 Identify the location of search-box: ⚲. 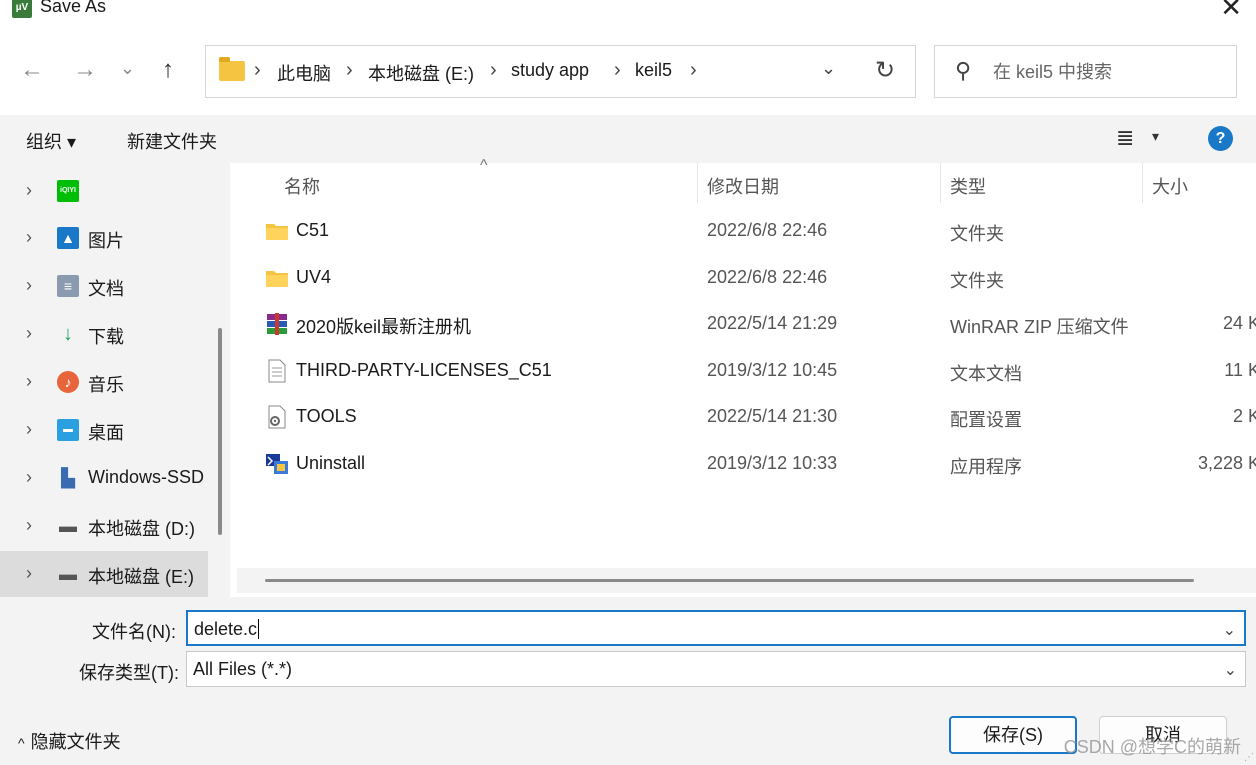
(1085, 71).